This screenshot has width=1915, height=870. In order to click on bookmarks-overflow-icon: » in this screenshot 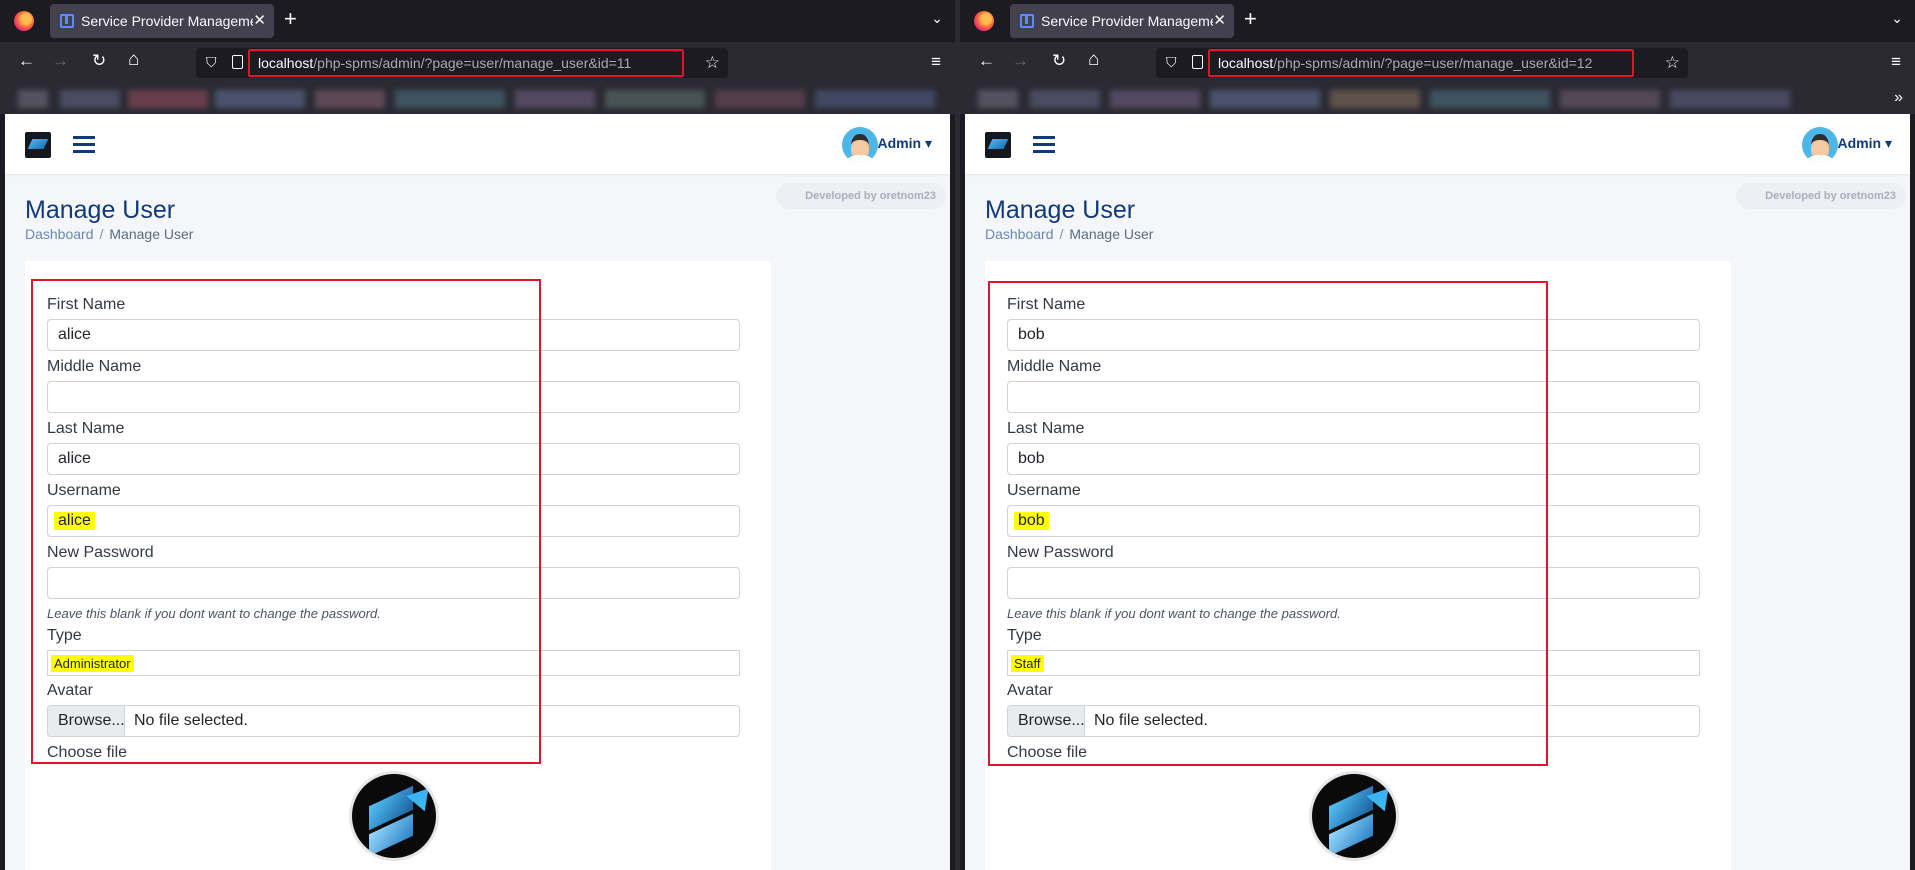, I will do `click(1898, 98)`.